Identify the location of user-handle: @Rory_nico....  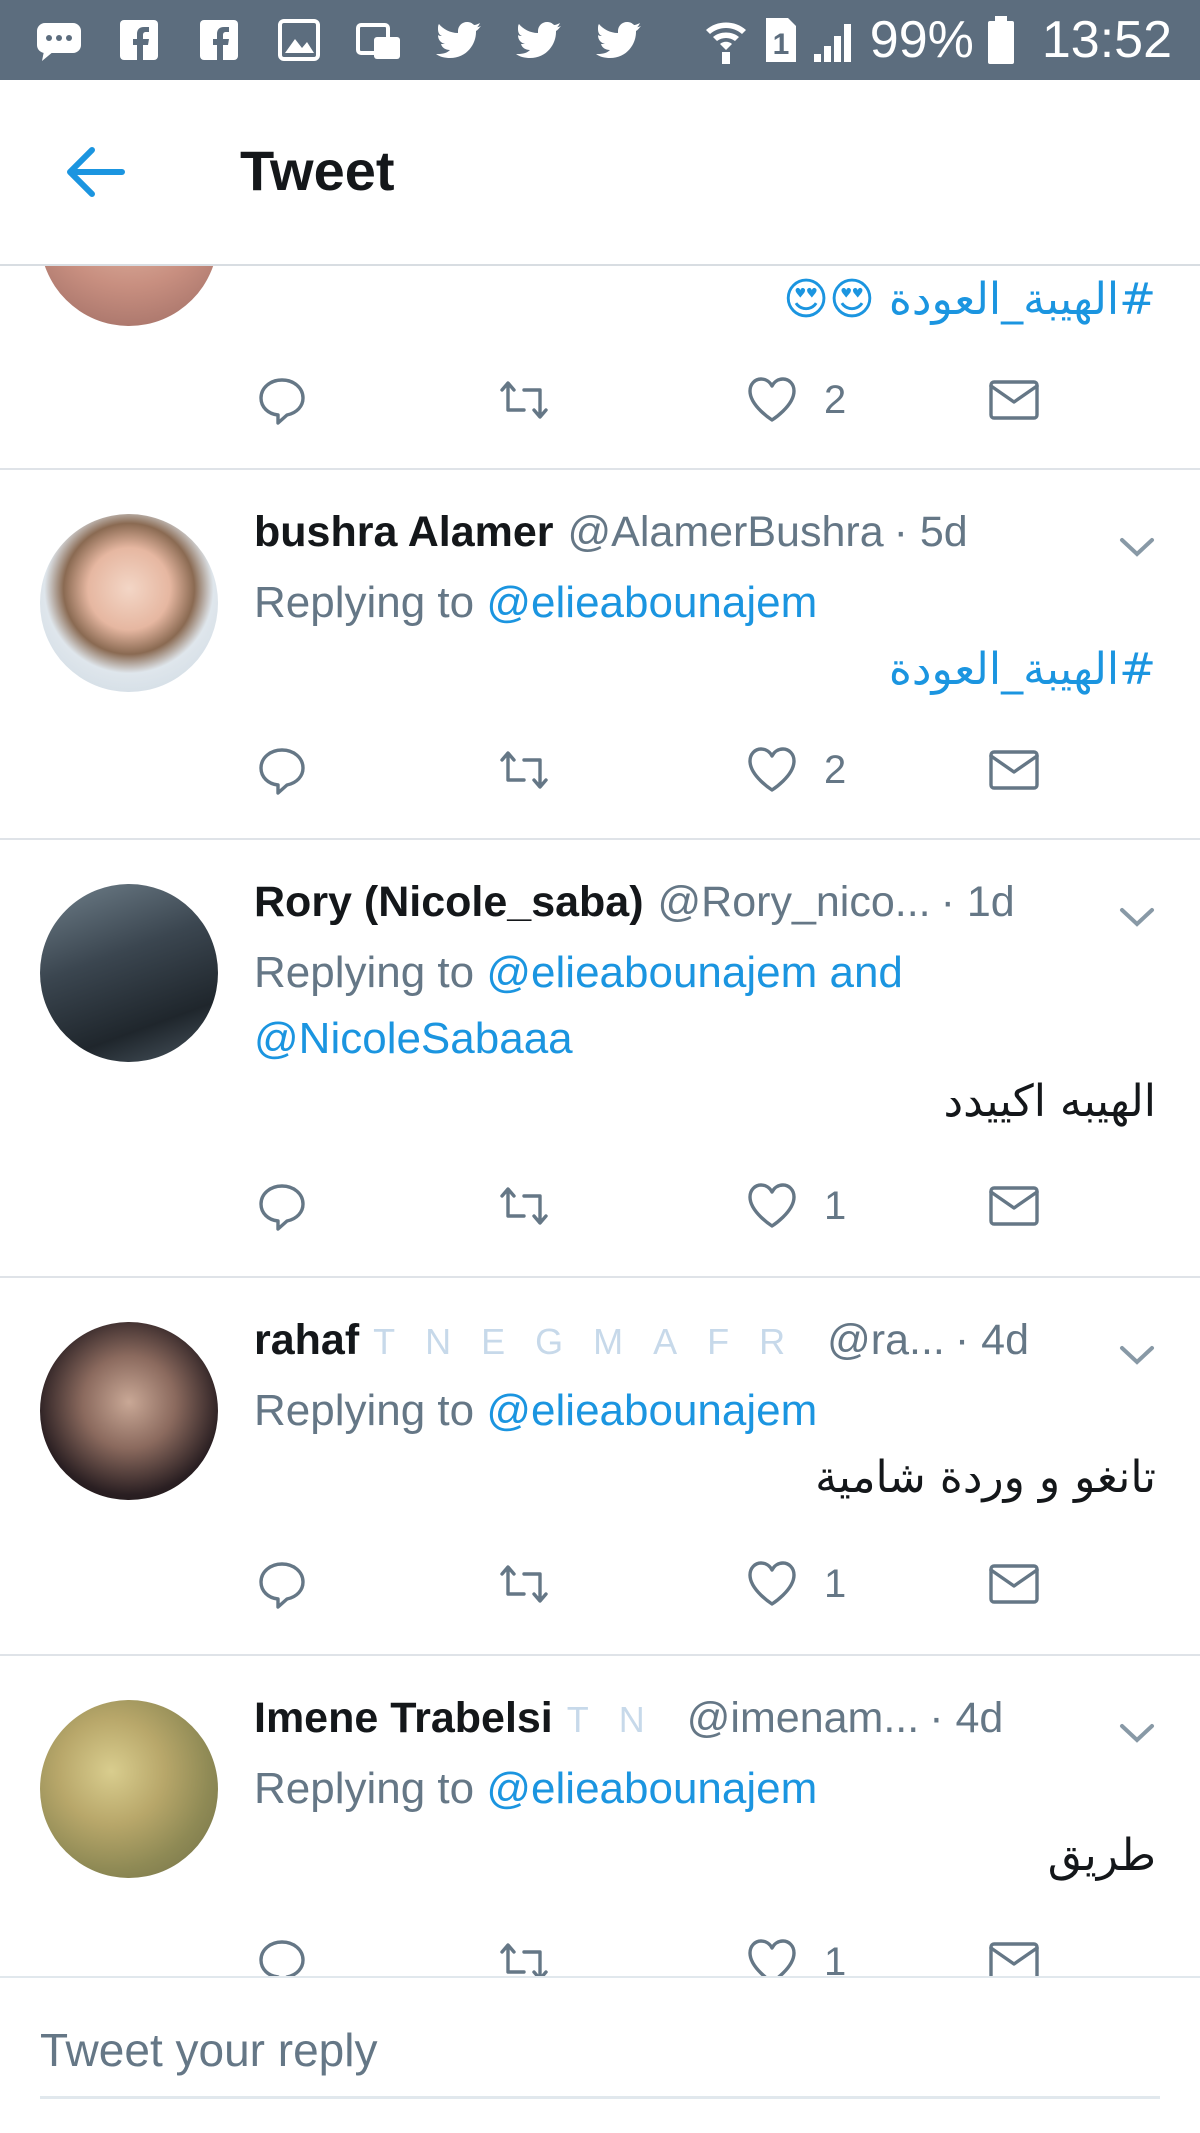
(794, 902).